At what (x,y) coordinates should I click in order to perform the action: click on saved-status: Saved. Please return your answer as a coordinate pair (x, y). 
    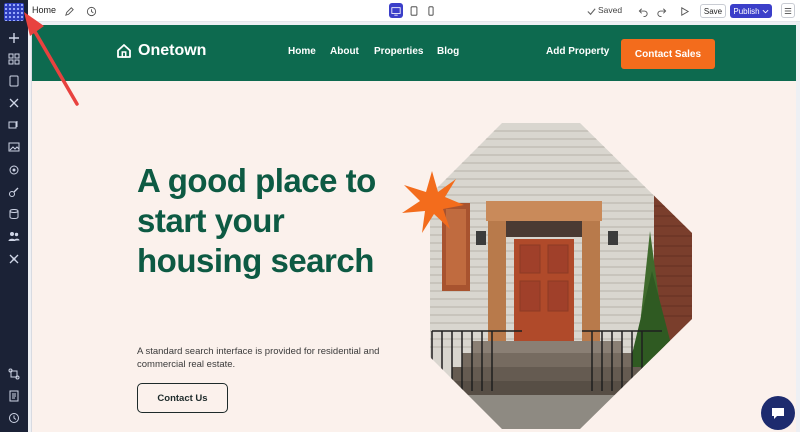
    Looking at the image, I should click on (610, 10).